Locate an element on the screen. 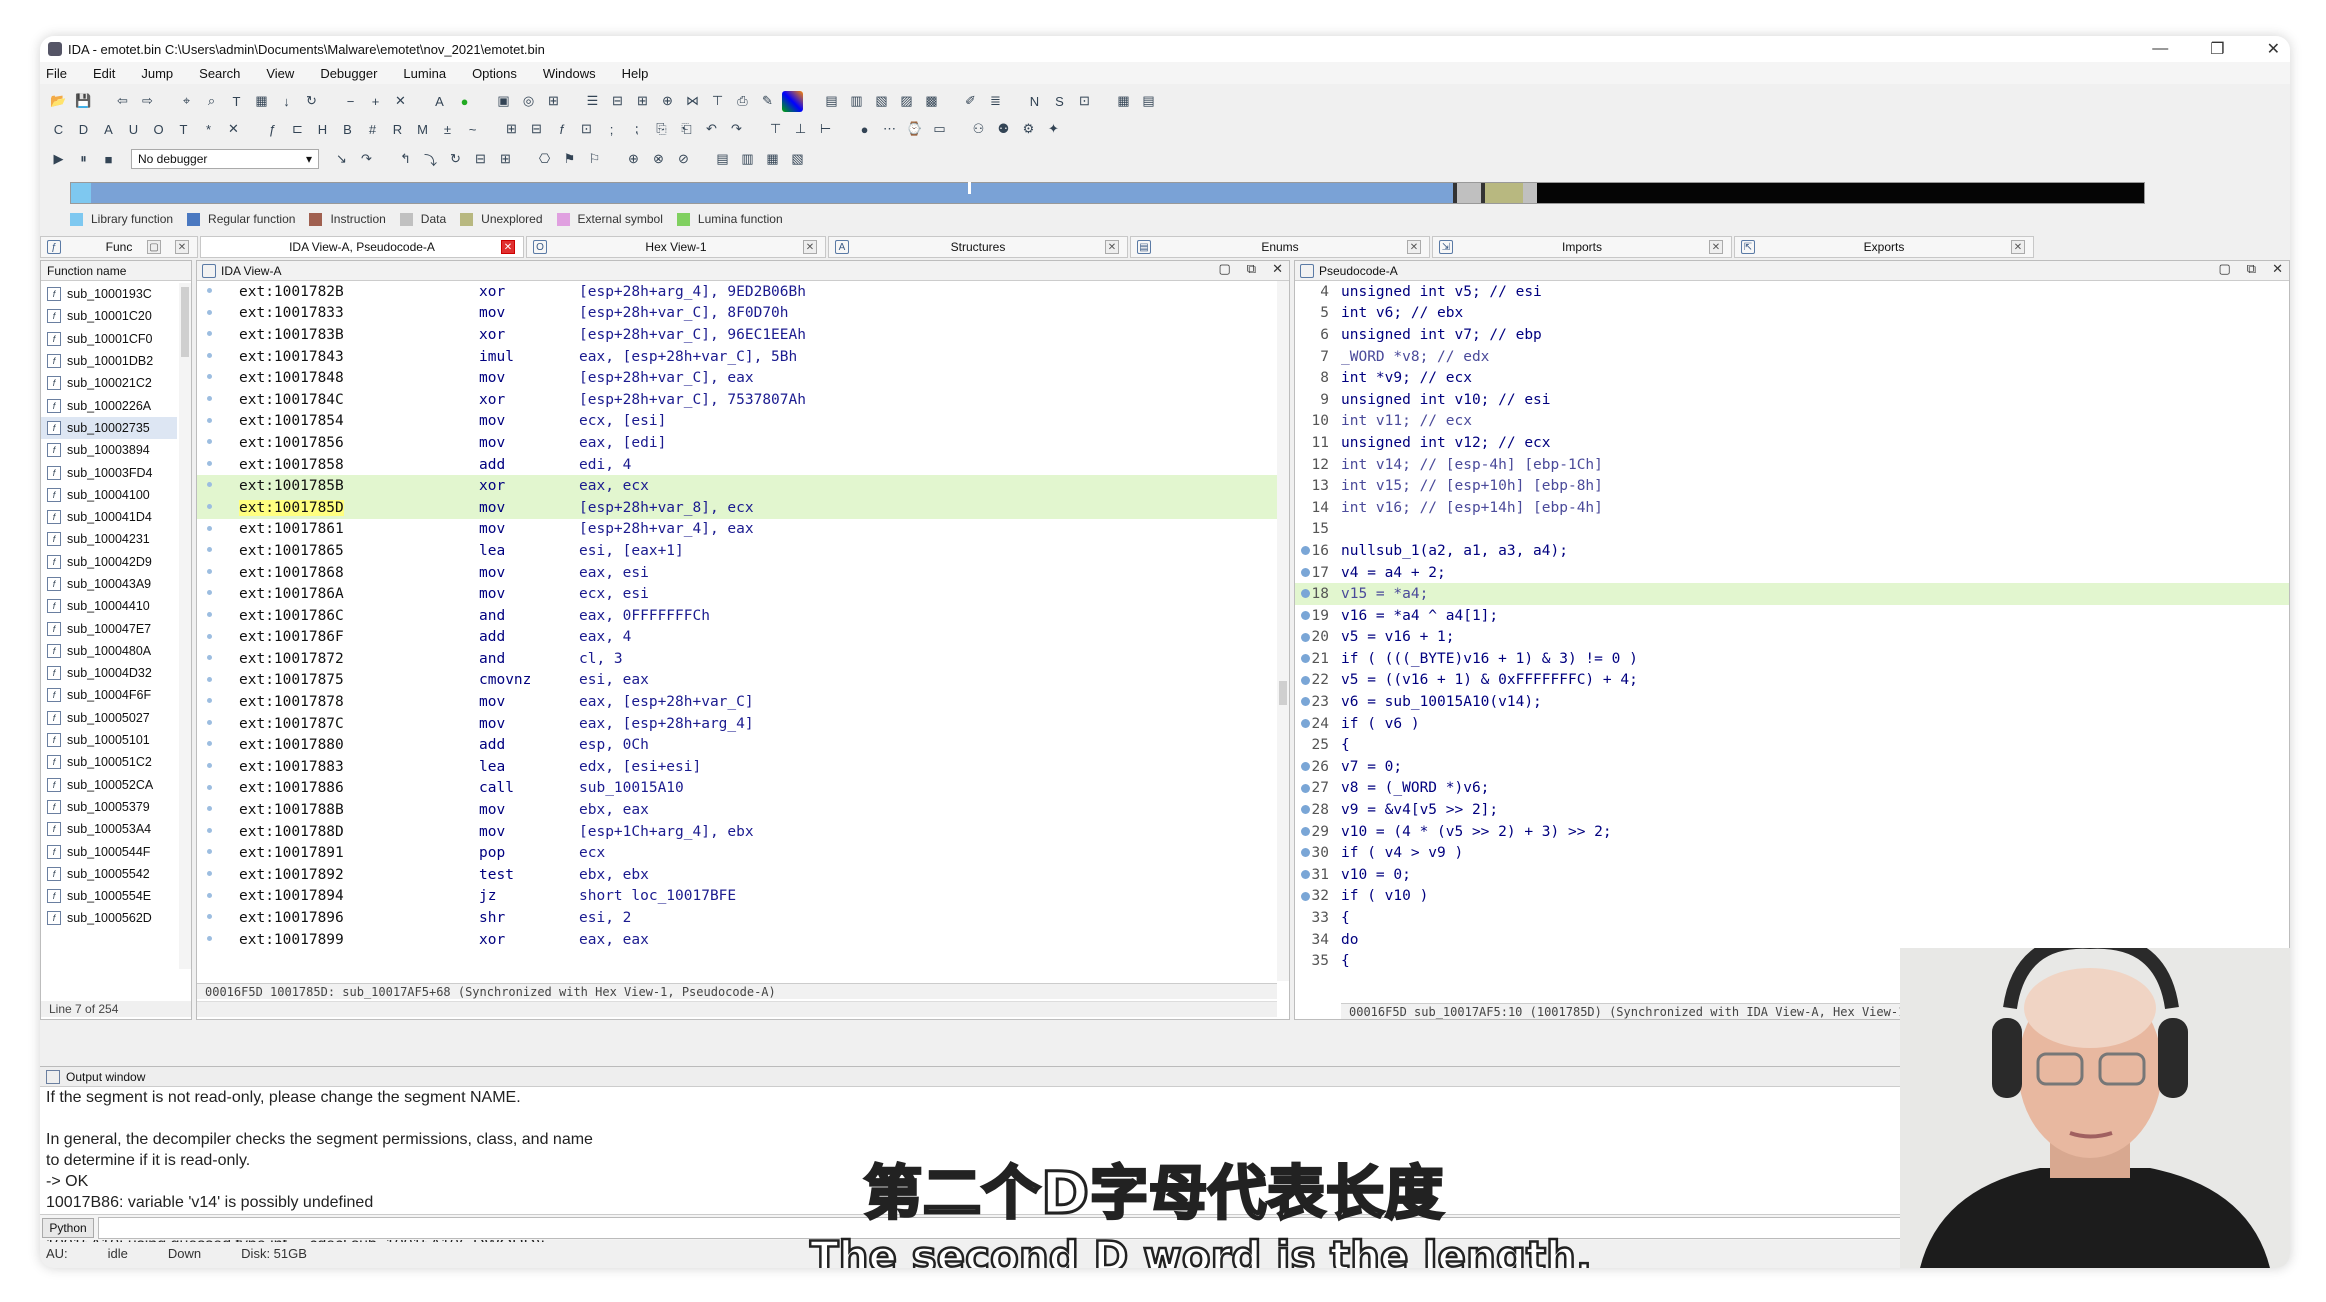 The height and width of the screenshot is (1302, 2326). struct-icon: ⊟ is located at coordinates (617, 101).